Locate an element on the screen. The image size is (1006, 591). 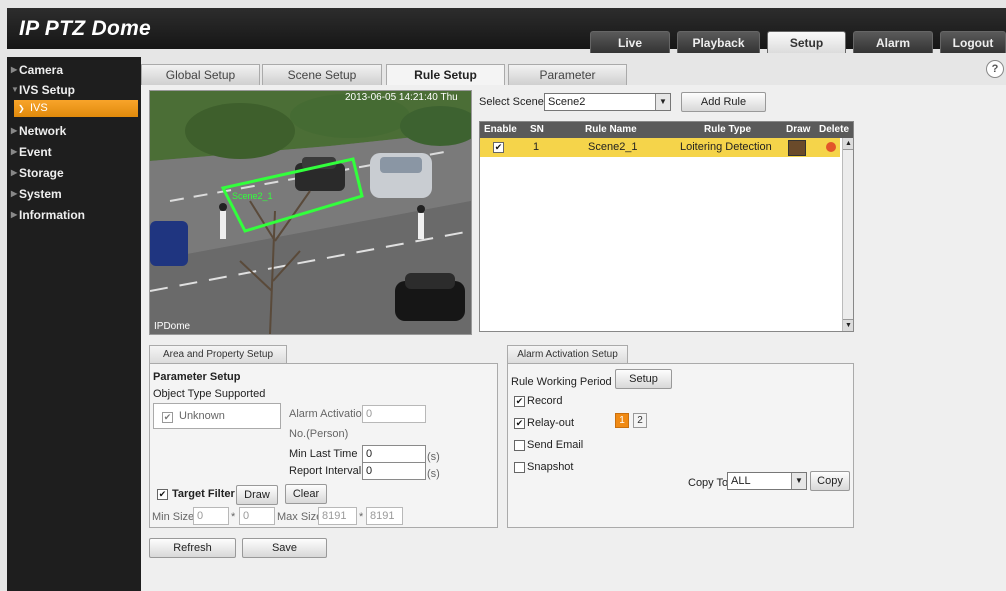
app-title: IP PTZ Dome is located at coordinates (85, 28).